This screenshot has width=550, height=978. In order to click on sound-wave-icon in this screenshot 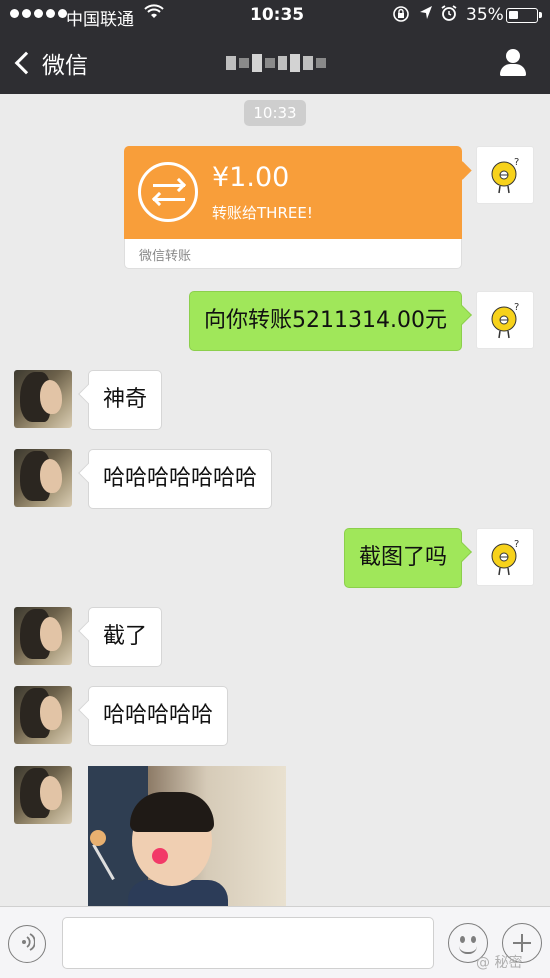, I will do `click(28, 944)`.